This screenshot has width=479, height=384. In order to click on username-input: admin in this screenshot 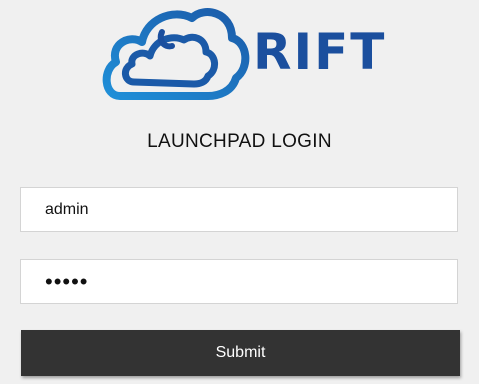, I will do `click(239, 209)`.